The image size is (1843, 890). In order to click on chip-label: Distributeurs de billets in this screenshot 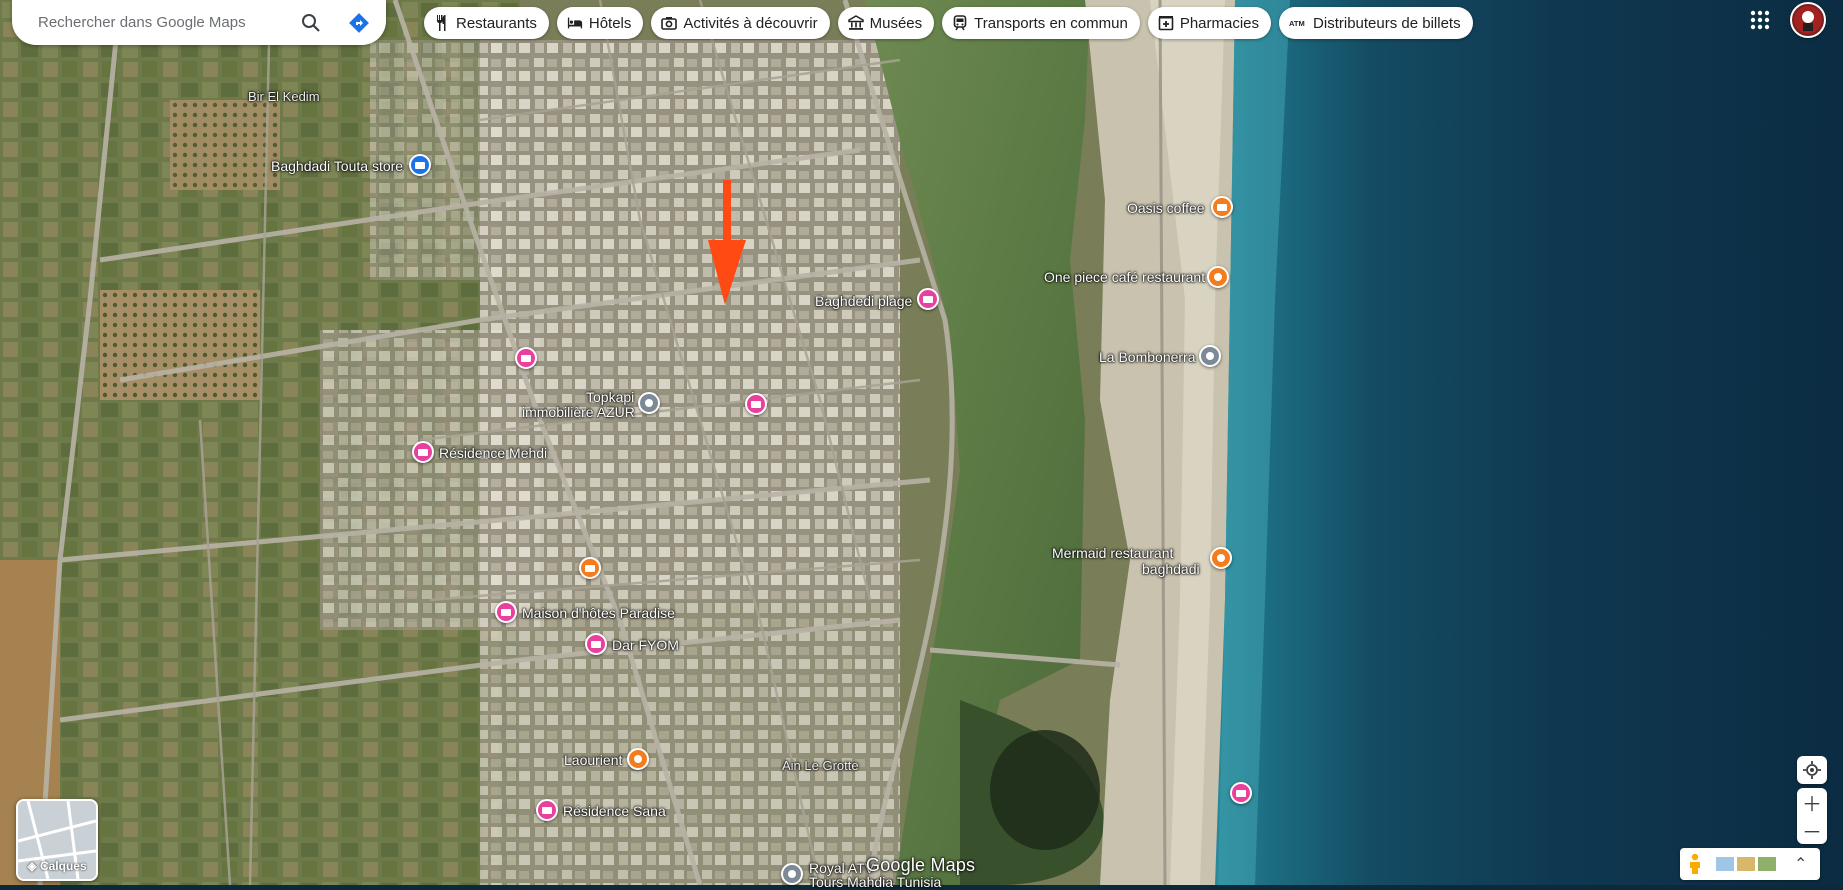, I will do `click(1387, 23)`.